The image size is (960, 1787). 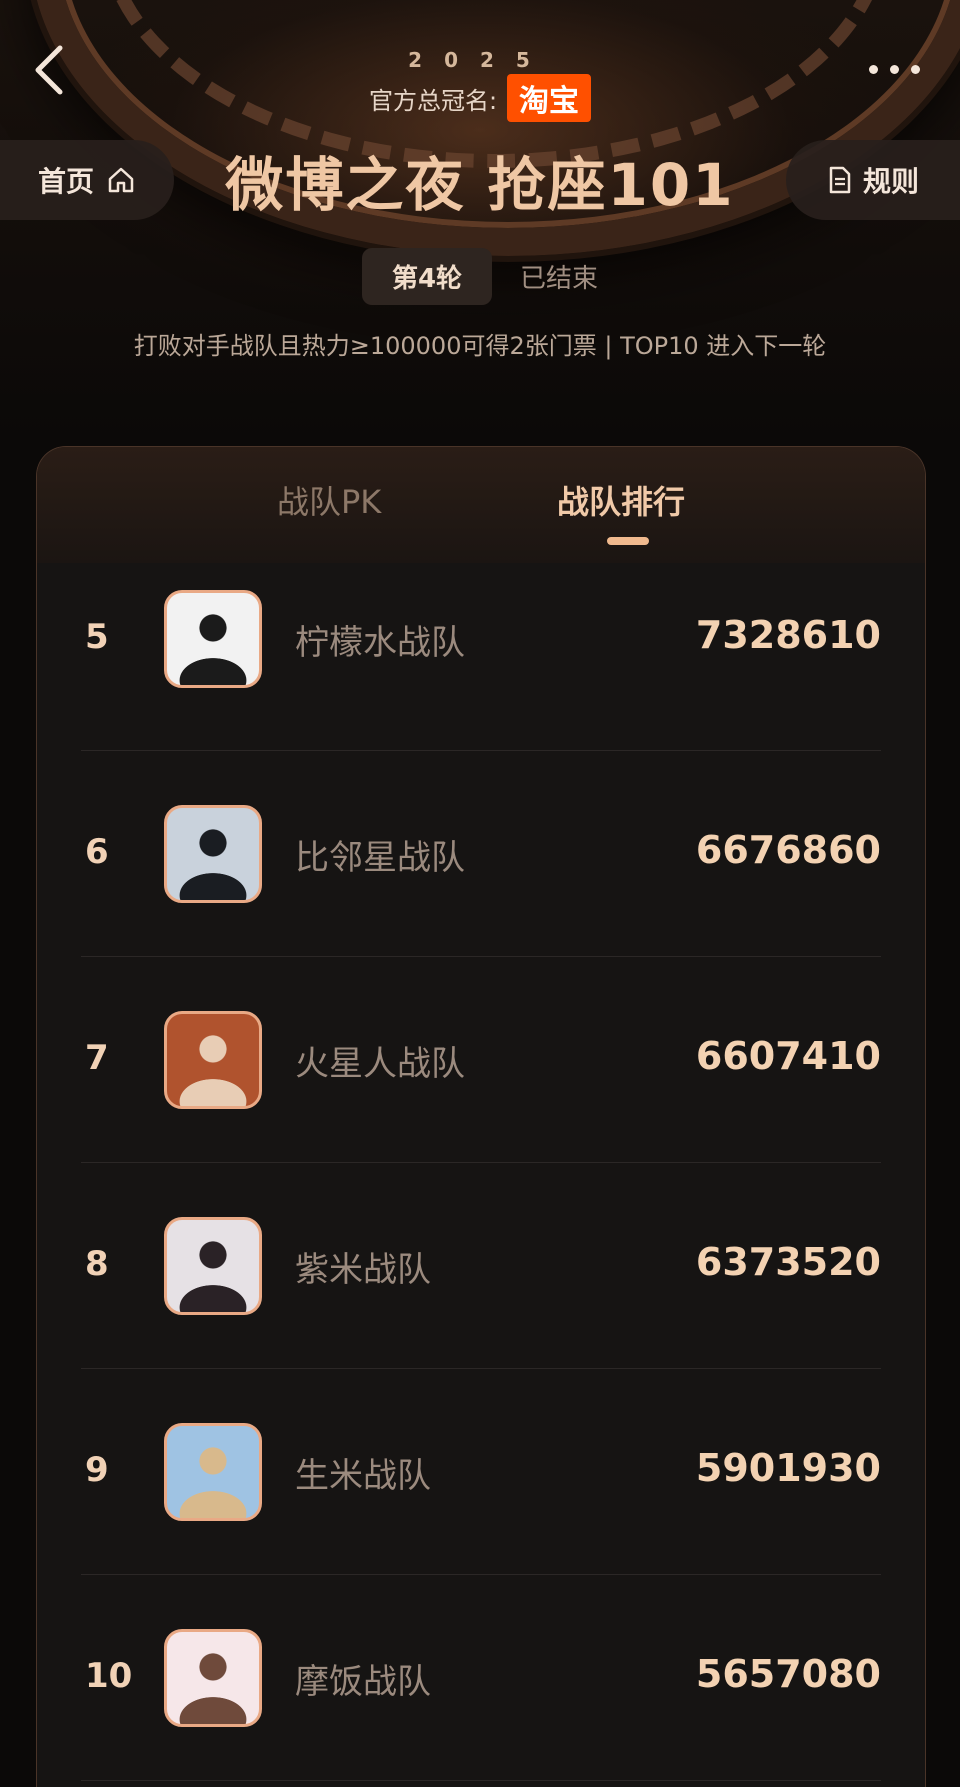 What do you see at coordinates (481, 1060) in the screenshot?
I see `ranking-row: 7 火星人战队 6607410` at bounding box center [481, 1060].